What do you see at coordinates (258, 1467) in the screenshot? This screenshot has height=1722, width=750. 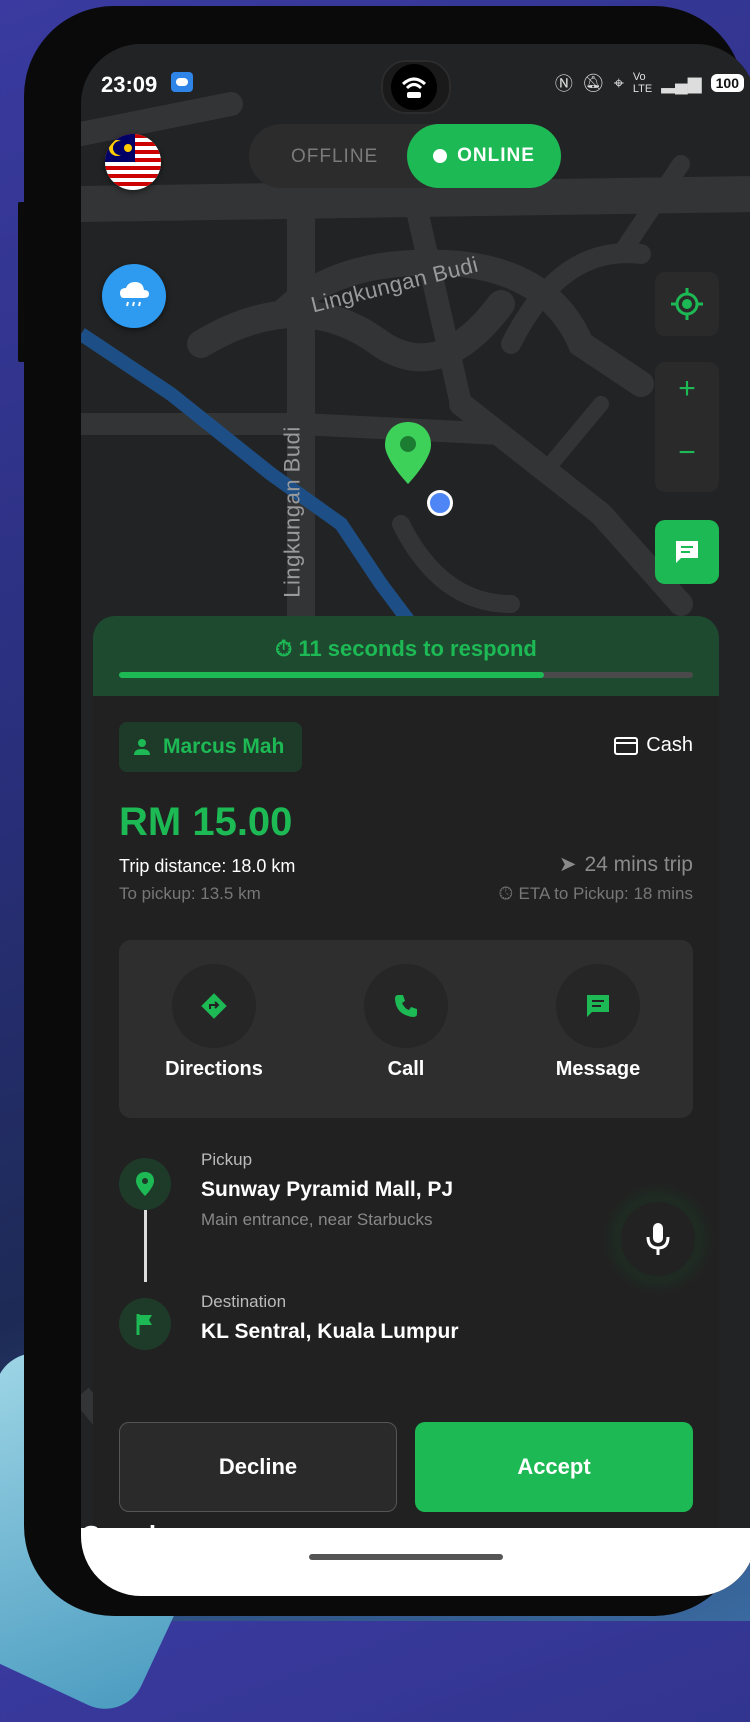 I see `decline-button: Decline` at bounding box center [258, 1467].